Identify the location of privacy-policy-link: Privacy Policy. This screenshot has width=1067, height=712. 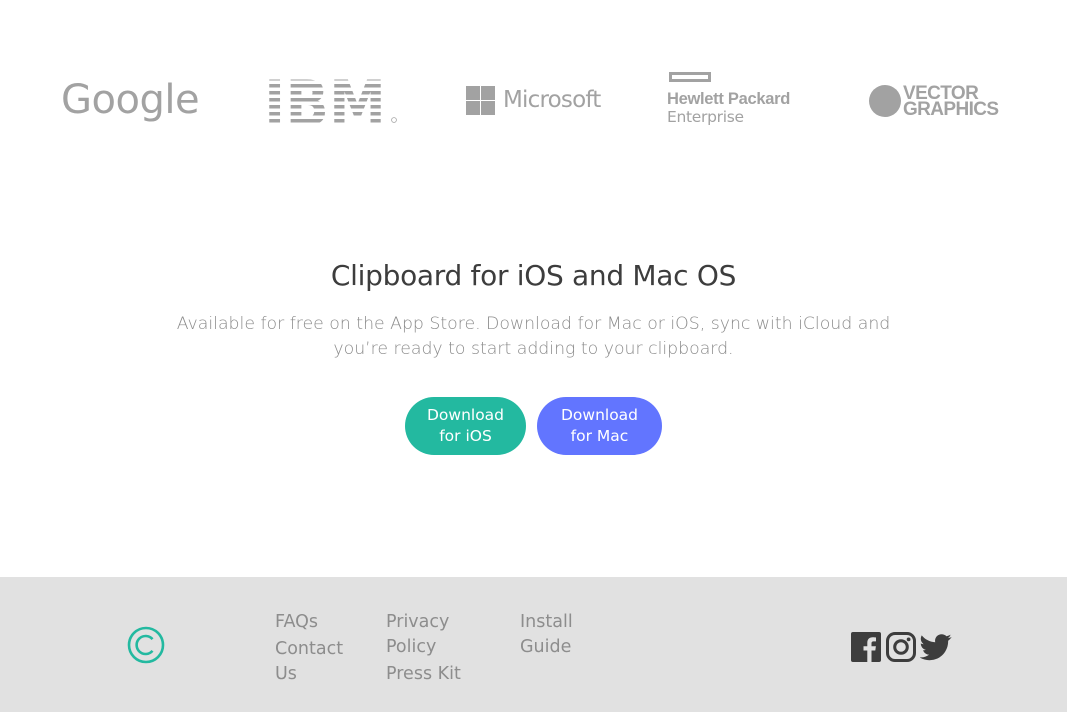
(436, 635).